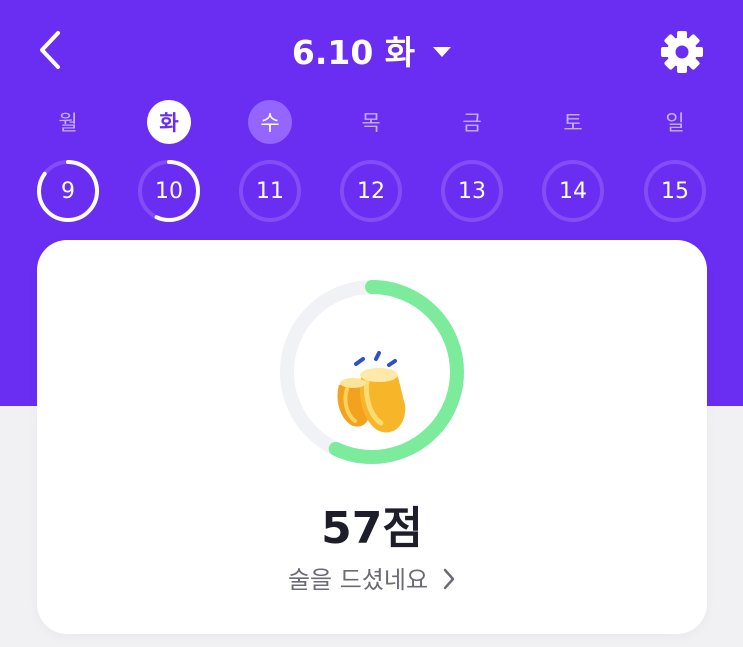 The image size is (743, 647). I want to click on weekday-label: 목, so click(371, 123).